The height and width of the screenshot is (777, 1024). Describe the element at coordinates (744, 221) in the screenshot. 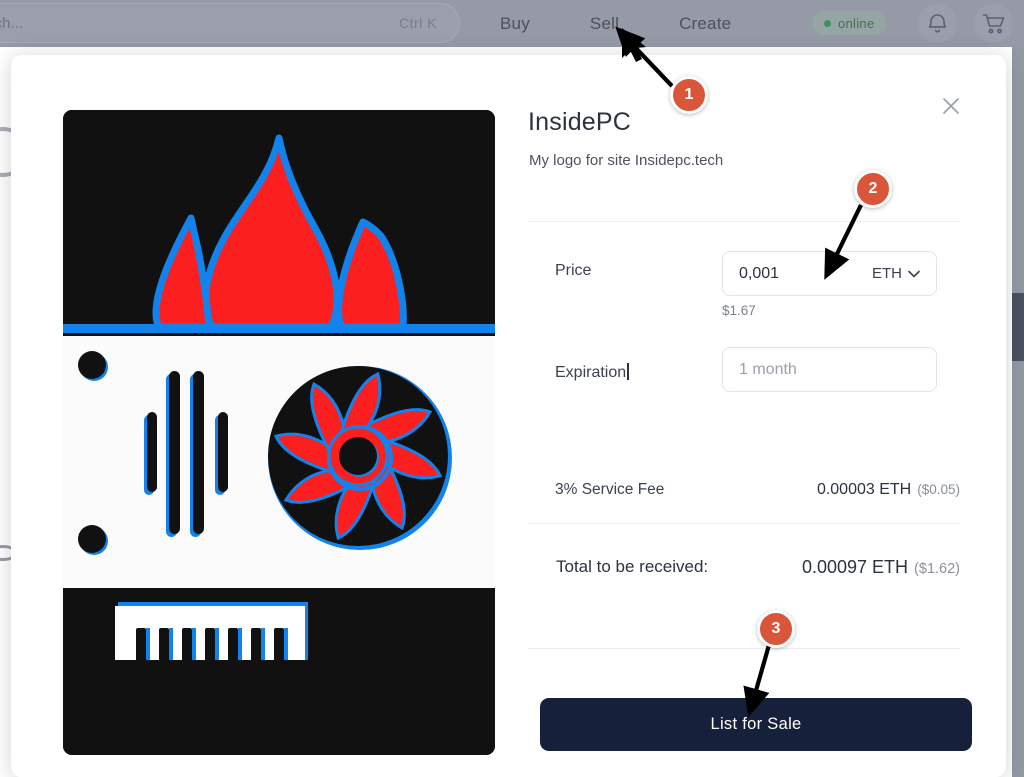

I see `divider-top` at that location.